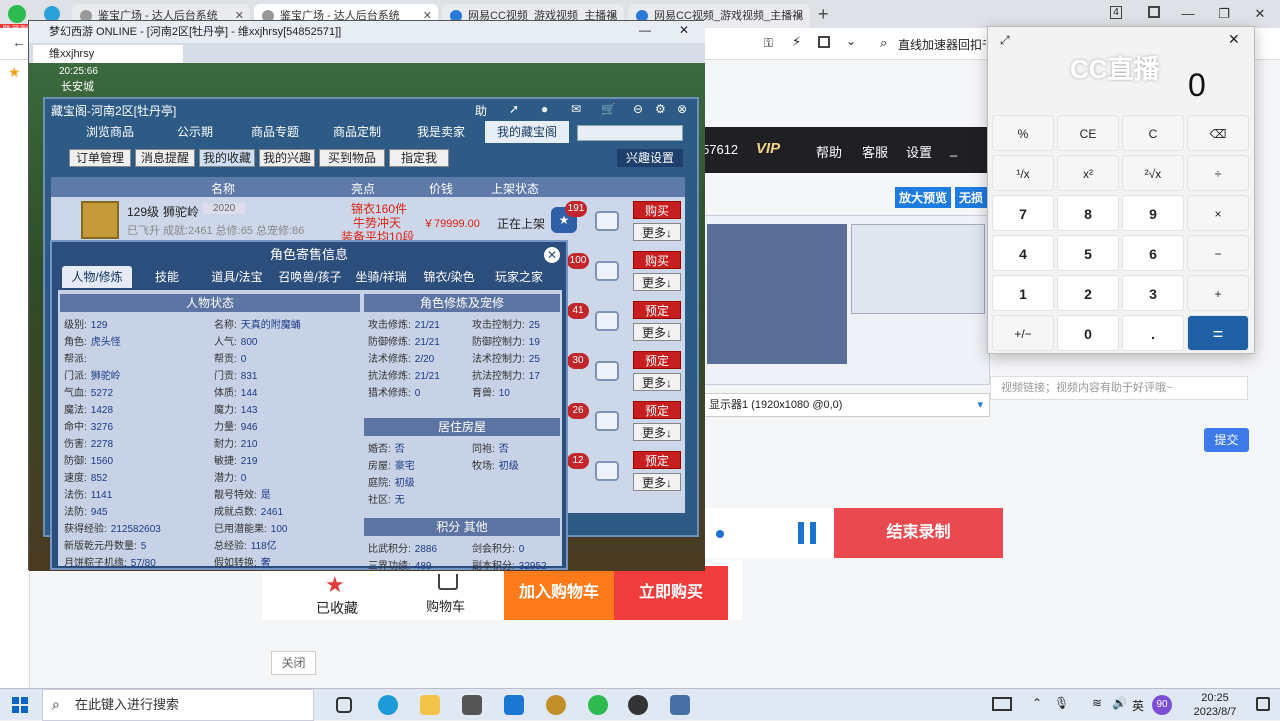 Image resolution: width=1280 pixels, height=721 pixels. Describe the element at coordinates (227, 158) in the screenshot. I see `sub-favorites: 我的收藏` at that location.